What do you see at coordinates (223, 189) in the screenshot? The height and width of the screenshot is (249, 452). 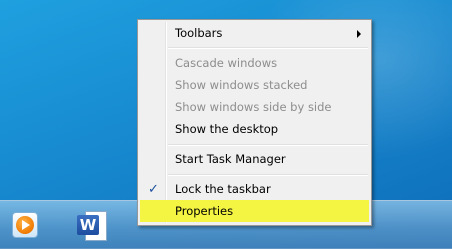 I see `menu-item-label: Lock the taskbar` at bounding box center [223, 189].